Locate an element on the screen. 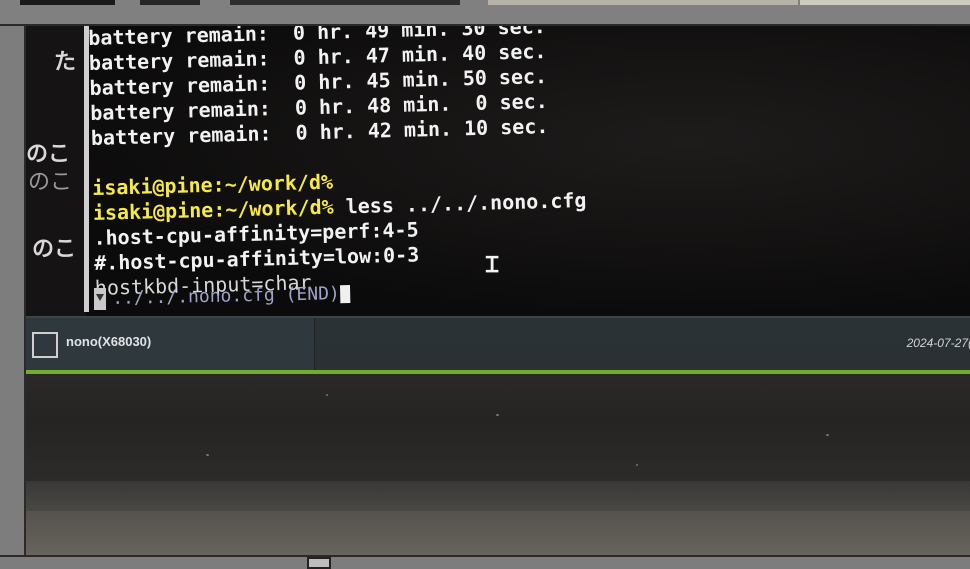 The height and width of the screenshot is (569, 970). less-status-text: ../../.nono.cfg (END) is located at coordinates (226, 296).